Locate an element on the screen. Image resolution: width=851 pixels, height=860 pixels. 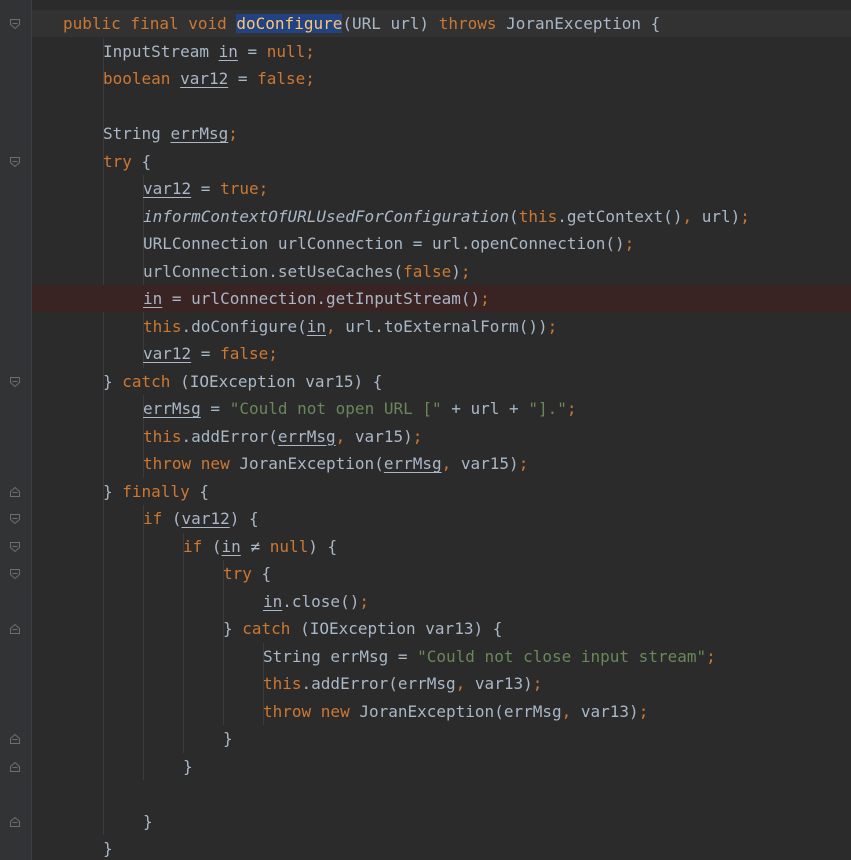
code-line: if (in ≠ null) { is located at coordinates (441, 546).